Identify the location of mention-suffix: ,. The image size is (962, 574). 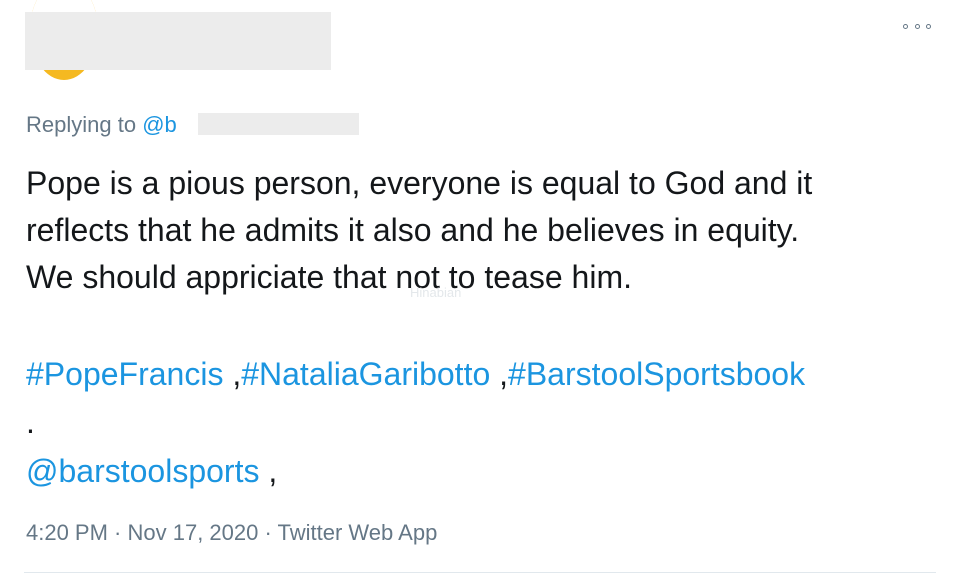
(268, 471).